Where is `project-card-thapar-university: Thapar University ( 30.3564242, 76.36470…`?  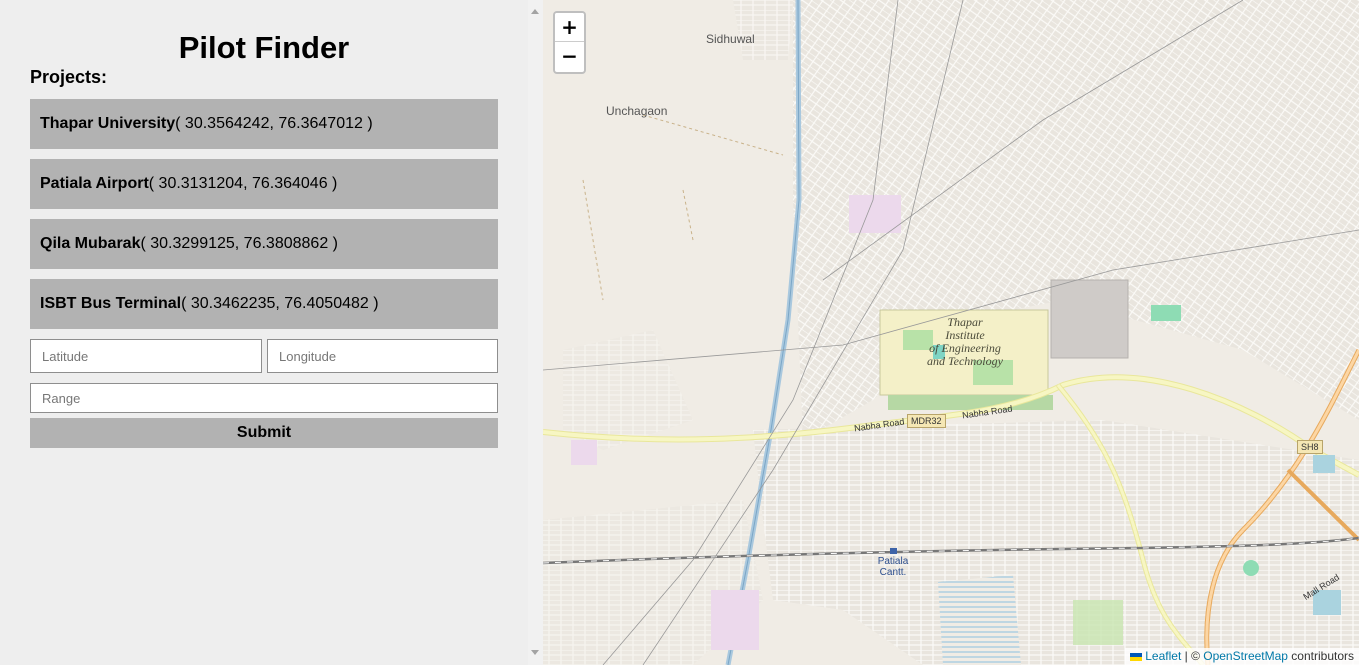
project-card-thapar-university: Thapar University ( 30.3564242, 76.36470… is located at coordinates (264, 124).